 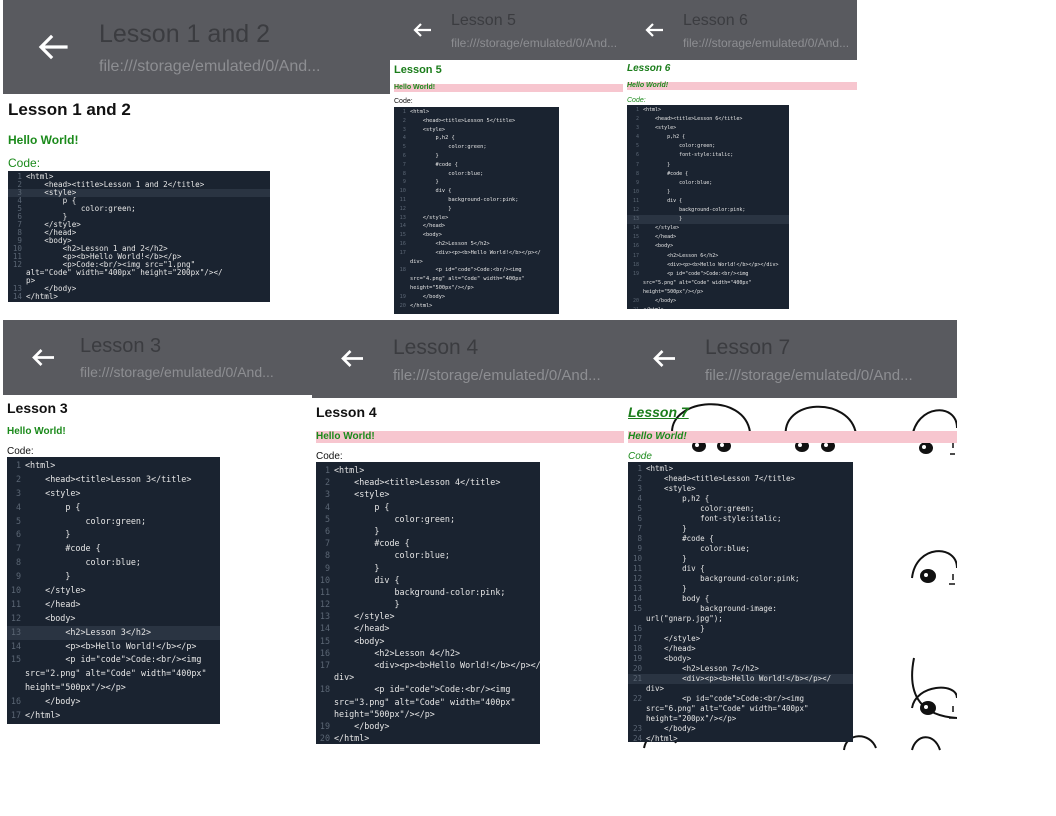 What do you see at coordinates (639, 478) in the screenshot?
I see `code-line-number: 2` at bounding box center [639, 478].